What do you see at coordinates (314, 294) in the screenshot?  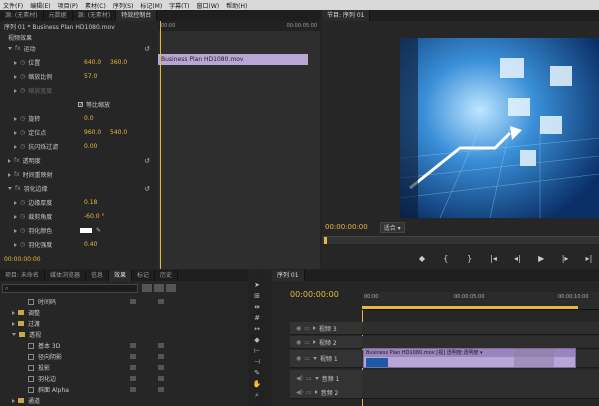 I see `timeline-timecode: 00:00:00:00` at bounding box center [314, 294].